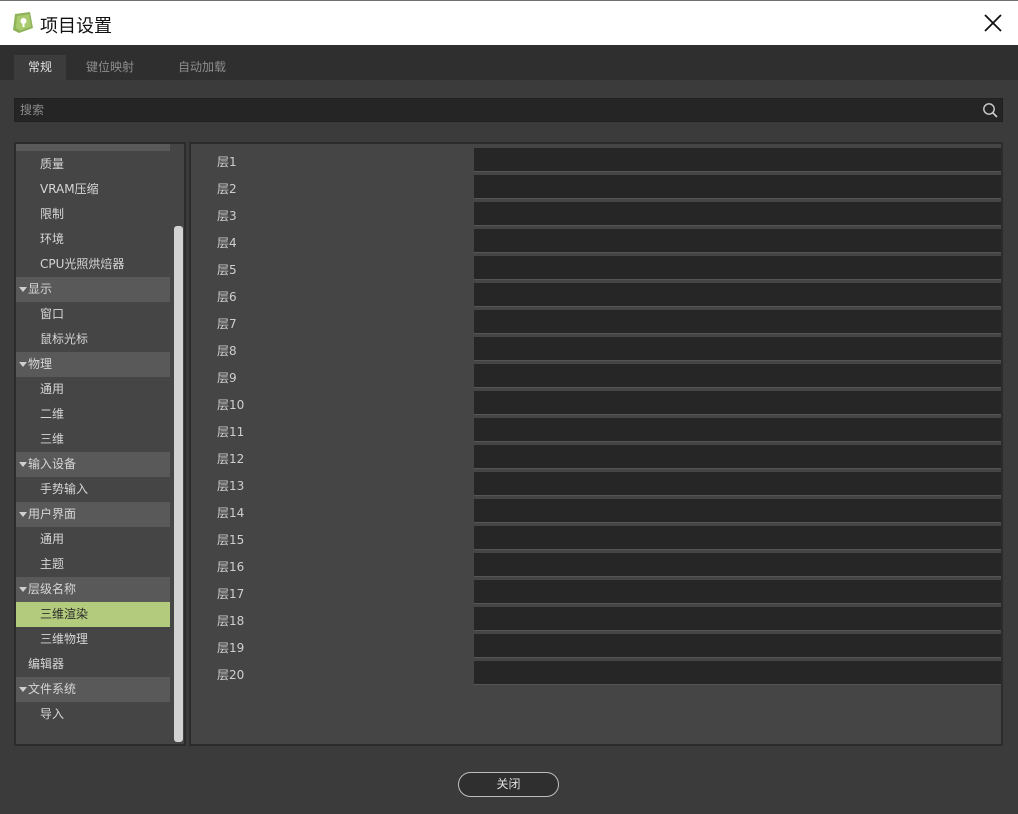  What do you see at coordinates (202, 67) in the screenshot?
I see `tab-autoload: 自动加载` at bounding box center [202, 67].